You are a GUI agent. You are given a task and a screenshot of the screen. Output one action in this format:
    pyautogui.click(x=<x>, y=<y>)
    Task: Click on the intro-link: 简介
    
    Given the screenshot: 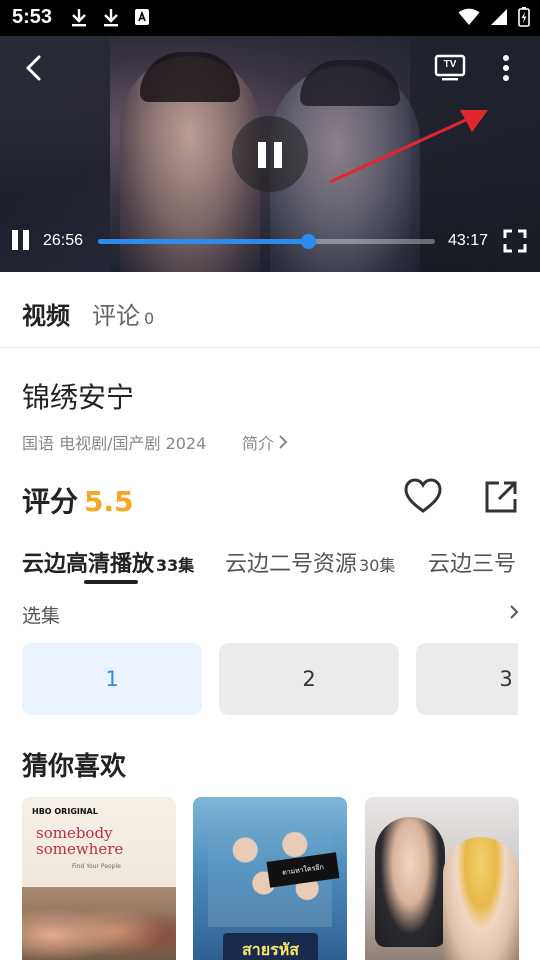 What is the action you would take?
    pyautogui.click(x=265, y=442)
    